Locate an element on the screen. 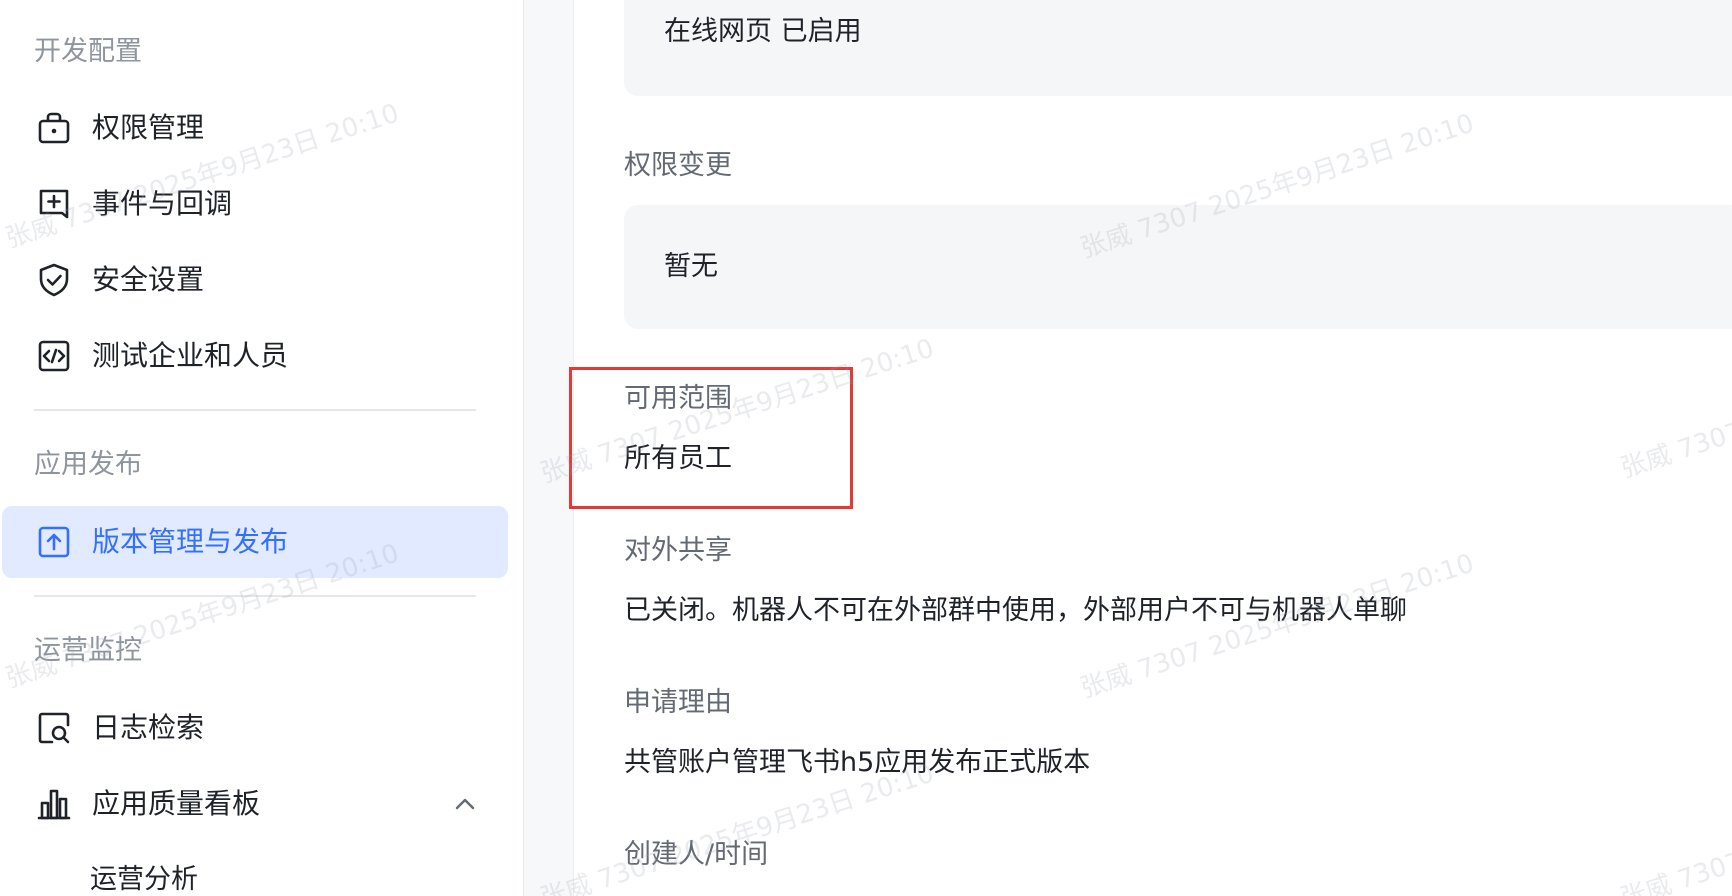 The width and height of the screenshot is (1732, 896). sidebar-item-permissions: 权限管理 is located at coordinates (255, 128).